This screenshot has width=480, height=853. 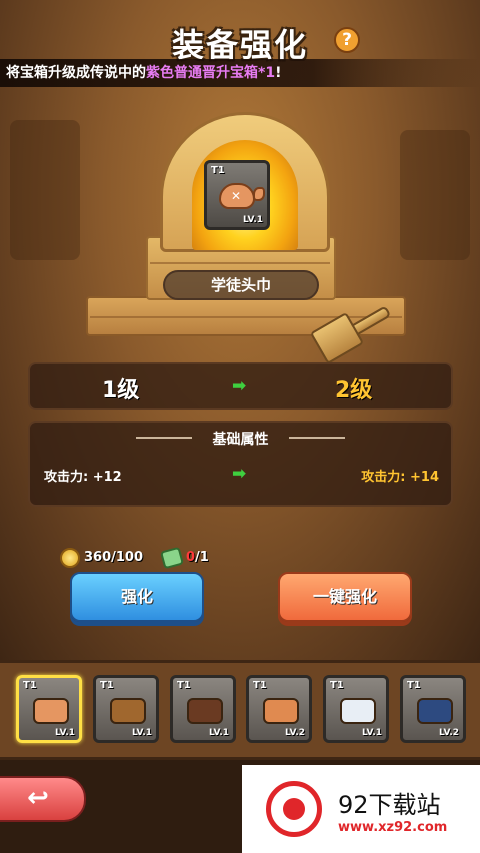 I want to click on bandana-mark: ✕, so click(x=236, y=196).